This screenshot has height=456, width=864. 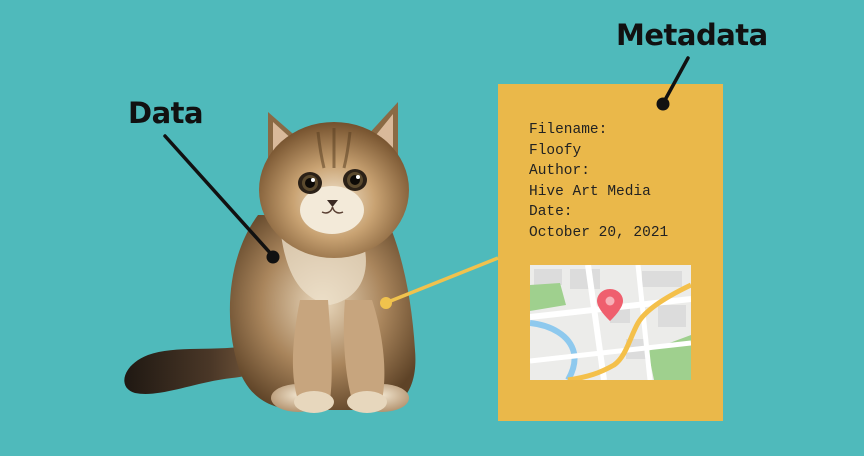 What do you see at coordinates (555, 150) in the screenshot?
I see `metadata-line-filename-value: Floofy` at bounding box center [555, 150].